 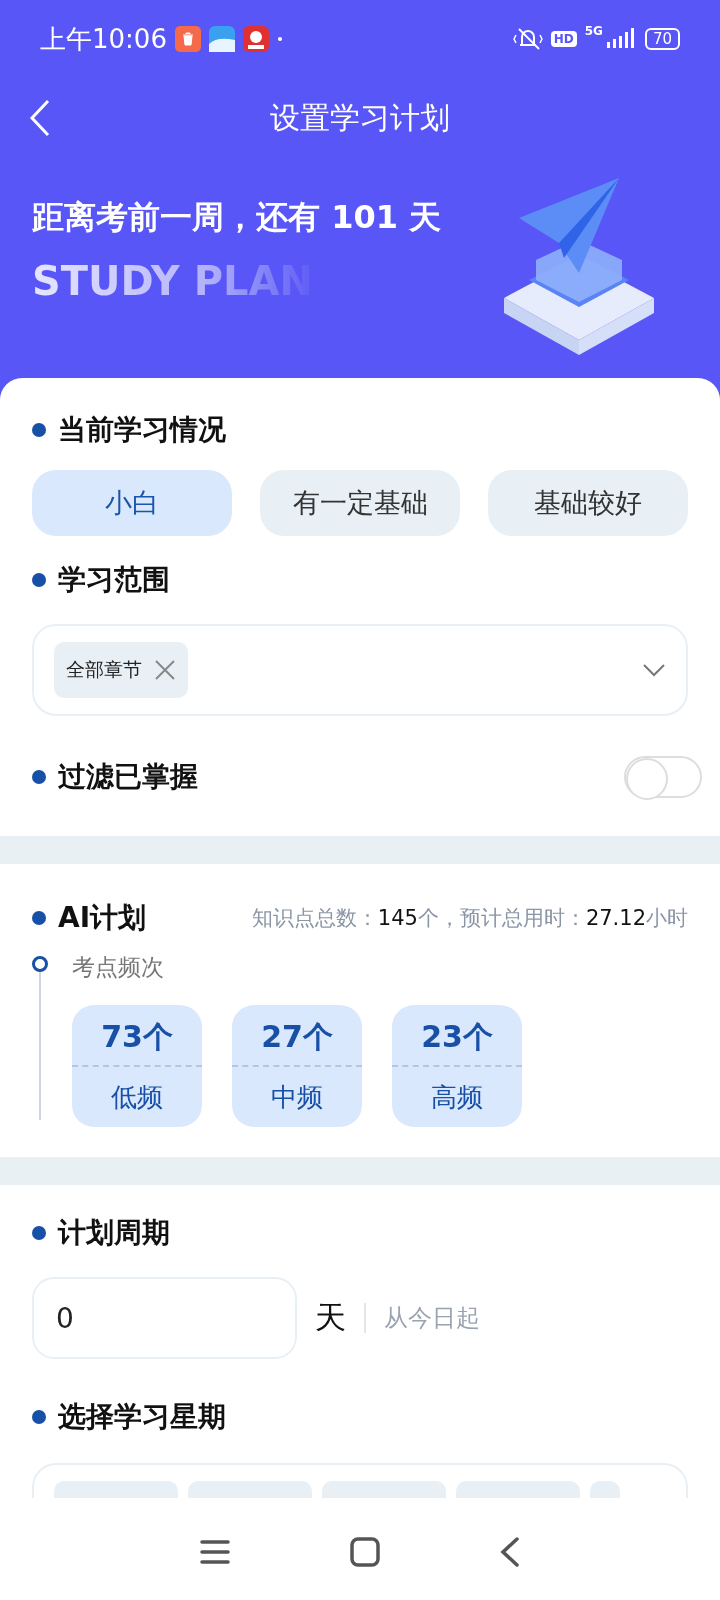 What do you see at coordinates (187, 39) in the screenshot?
I see `trash-icon` at bounding box center [187, 39].